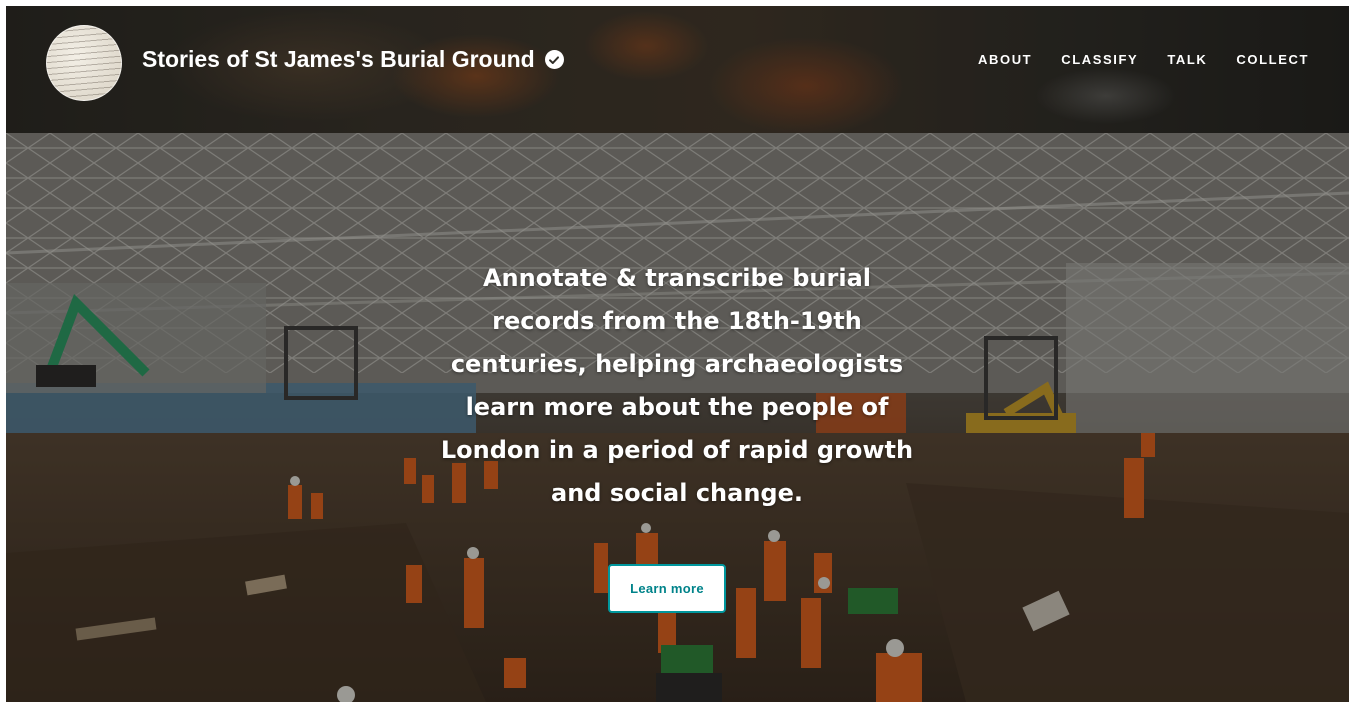 The image size is (1351, 702). What do you see at coordinates (1099, 59) in the screenshot?
I see `nav-classify-link: CLASSIFY` at bounding box center [1099, 59].